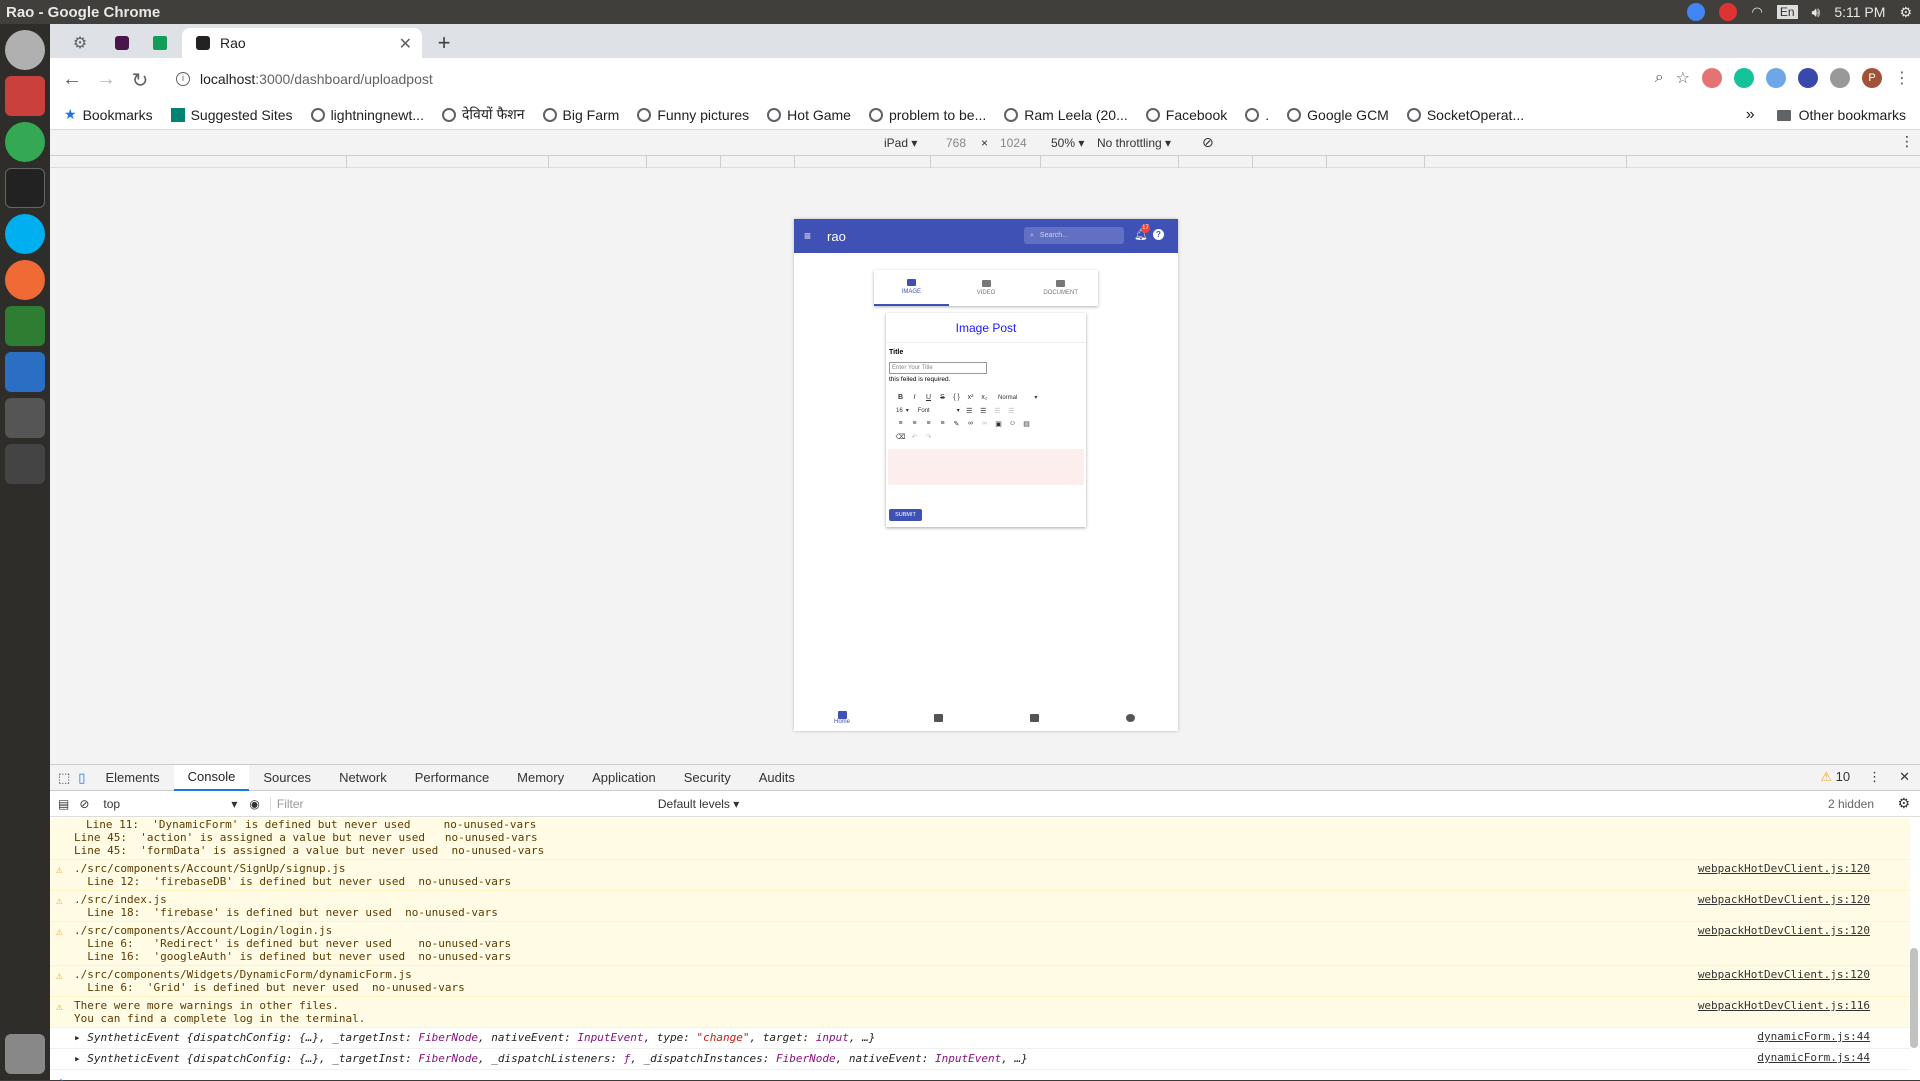  I want to click on console-settings-icon: ⚙, so click(1903, 803).